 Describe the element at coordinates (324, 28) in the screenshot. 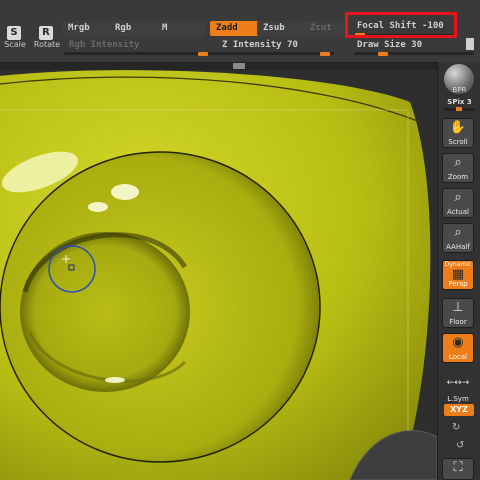

I see `zcut-button: Zcut` at that location.